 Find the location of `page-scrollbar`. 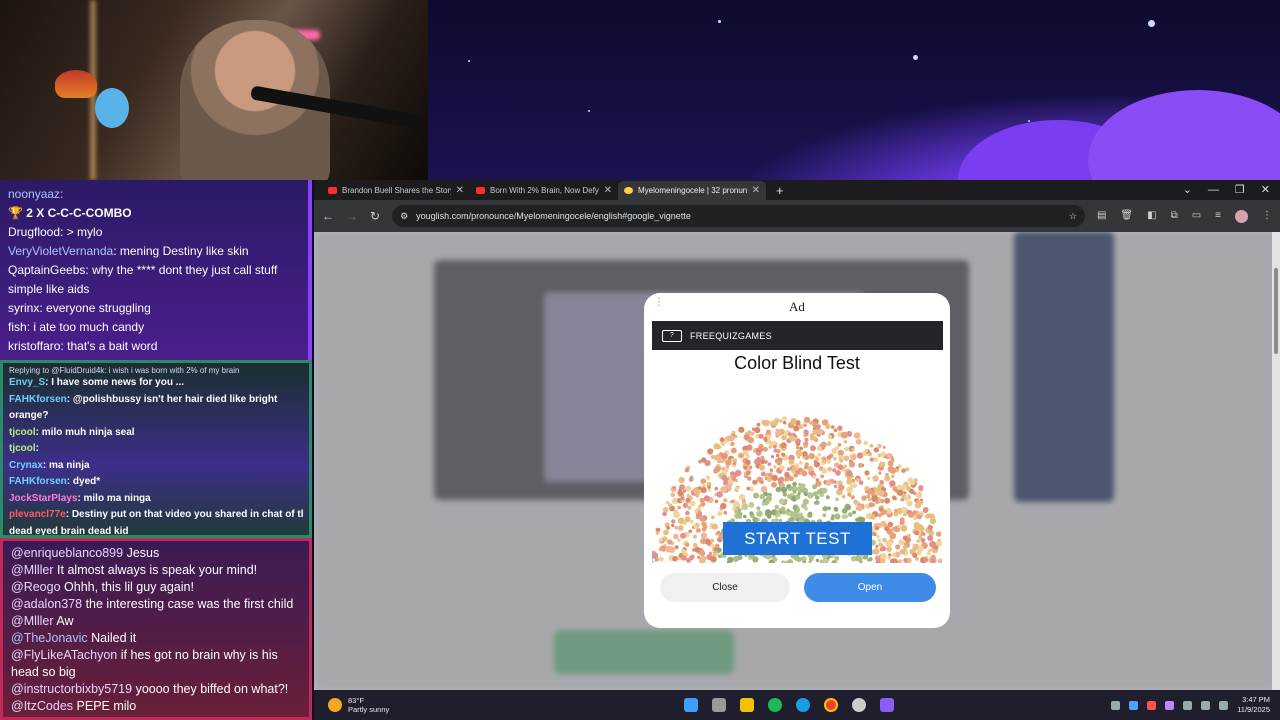

page-scrollbar is located at coordinates (1276, 461).